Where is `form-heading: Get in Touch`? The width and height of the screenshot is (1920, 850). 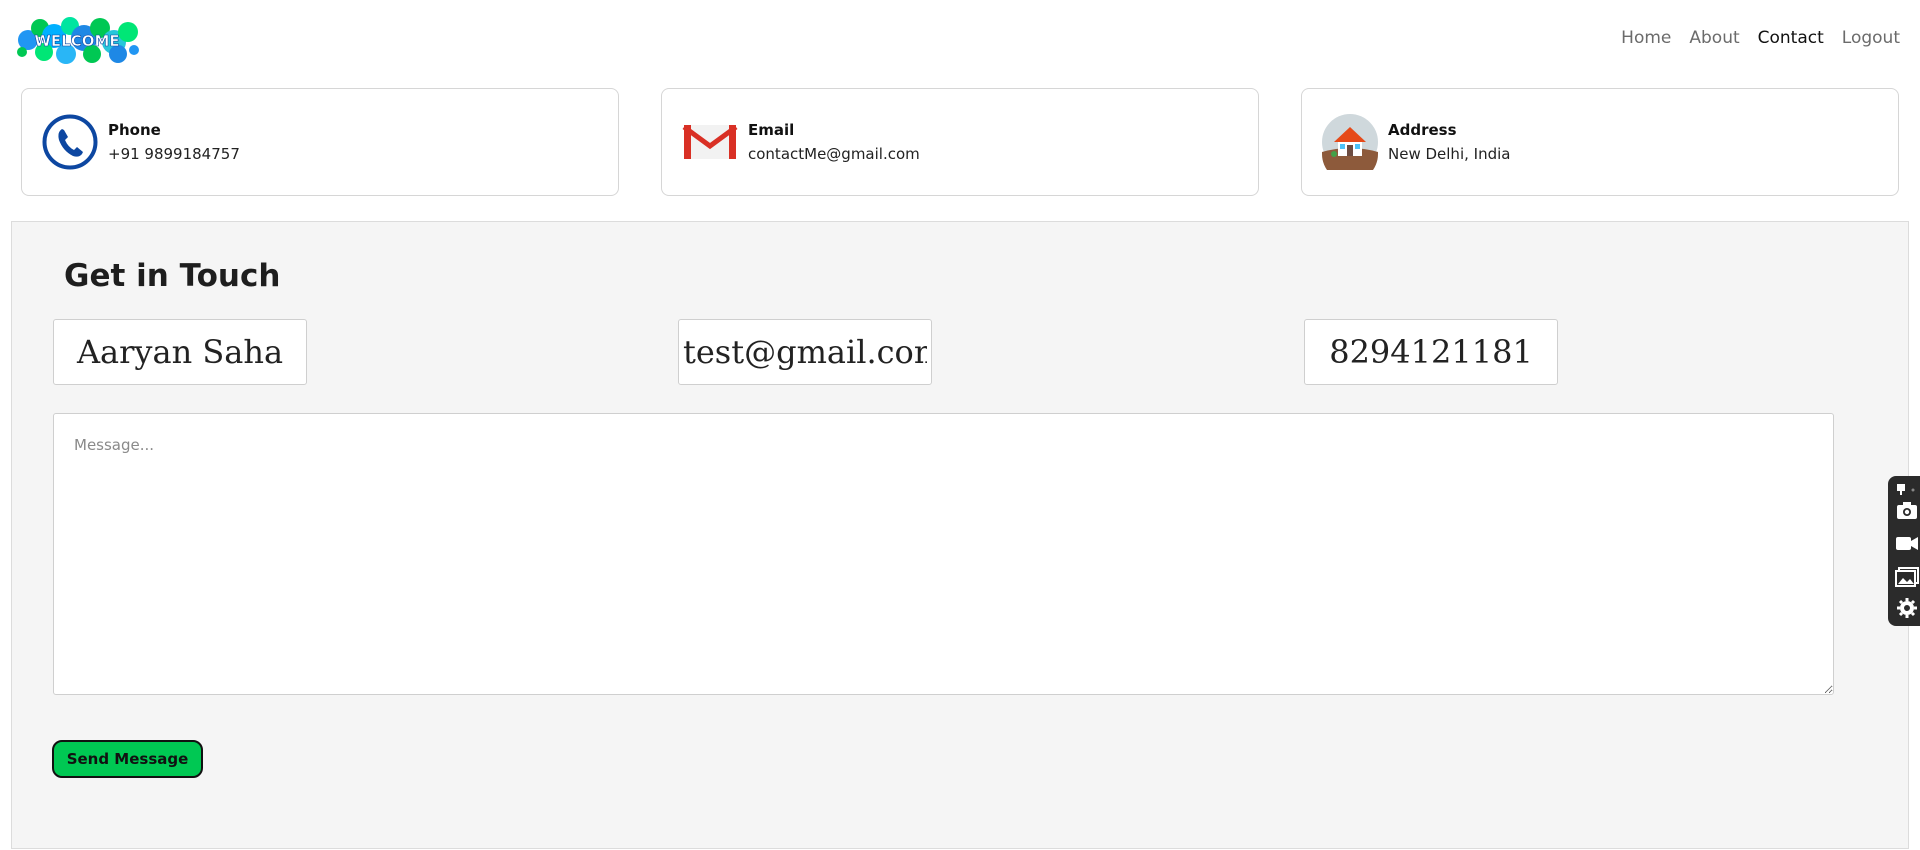
form-heading: Get in Touch is located at coordinates (172, 276).